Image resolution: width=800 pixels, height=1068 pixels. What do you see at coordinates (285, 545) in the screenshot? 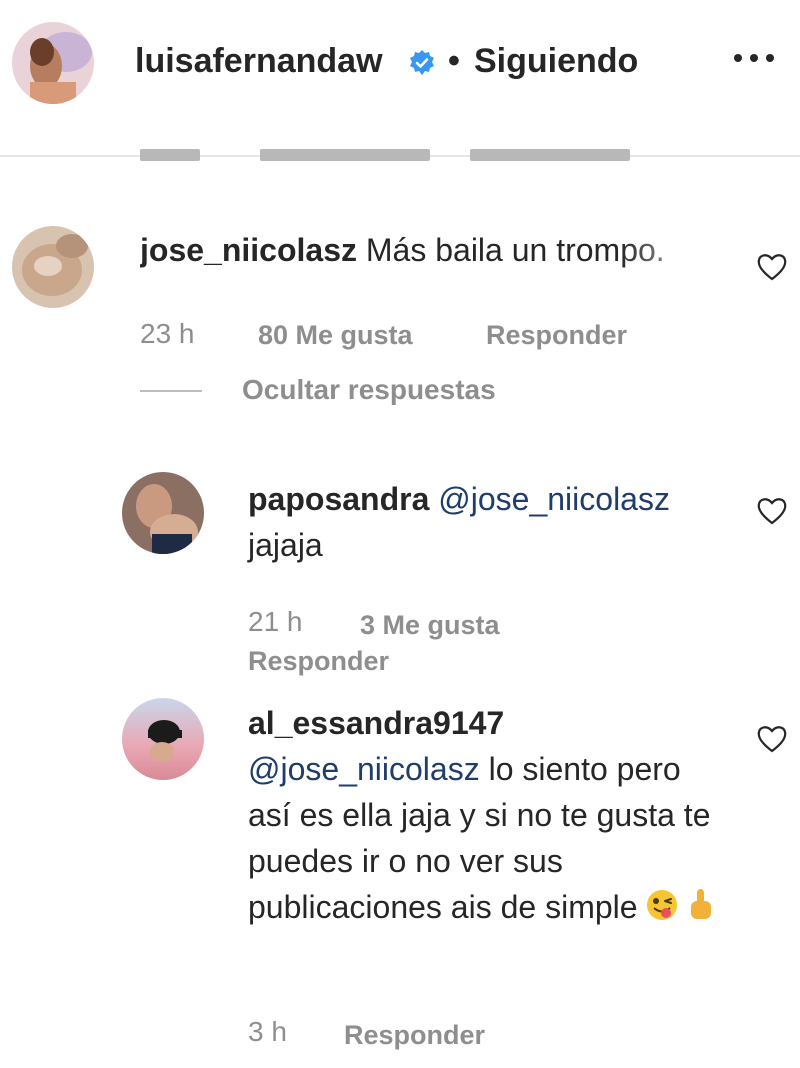
I see `reply-body: jajaja` at bounding box center [285, 545].